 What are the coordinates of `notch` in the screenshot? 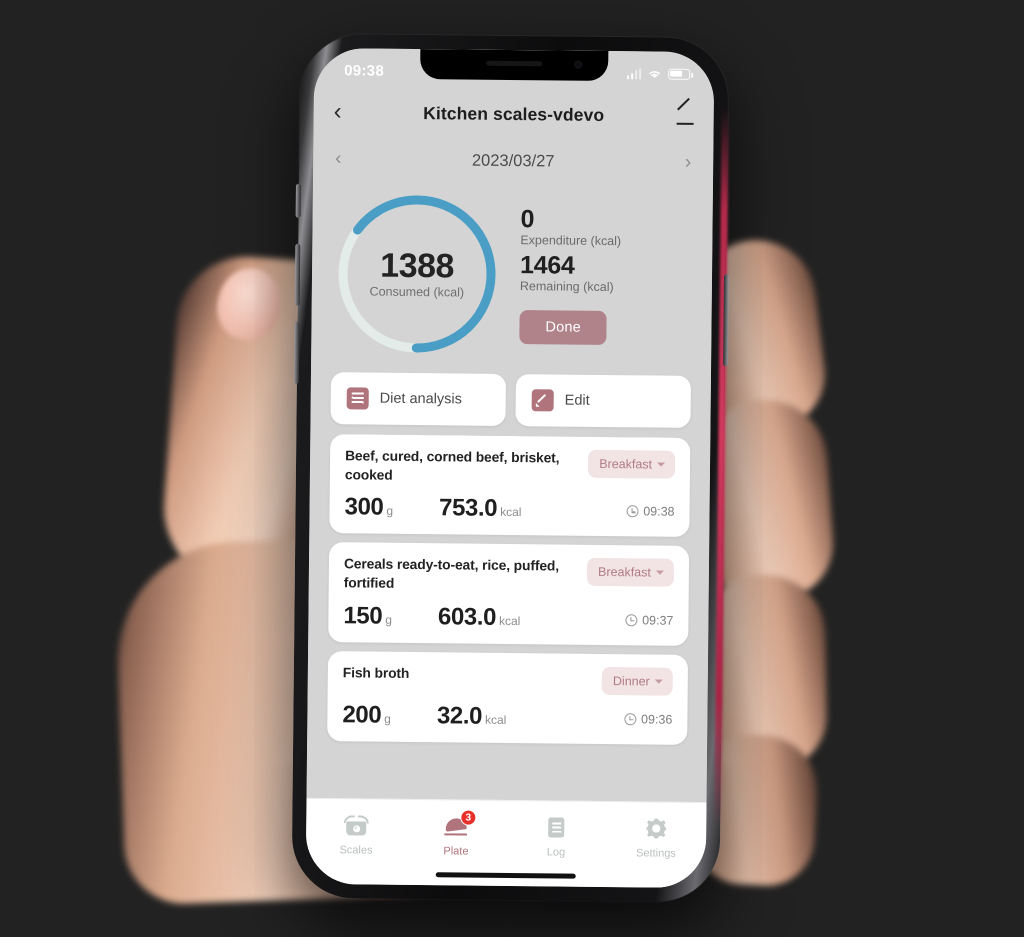 It's located at (514, 65).